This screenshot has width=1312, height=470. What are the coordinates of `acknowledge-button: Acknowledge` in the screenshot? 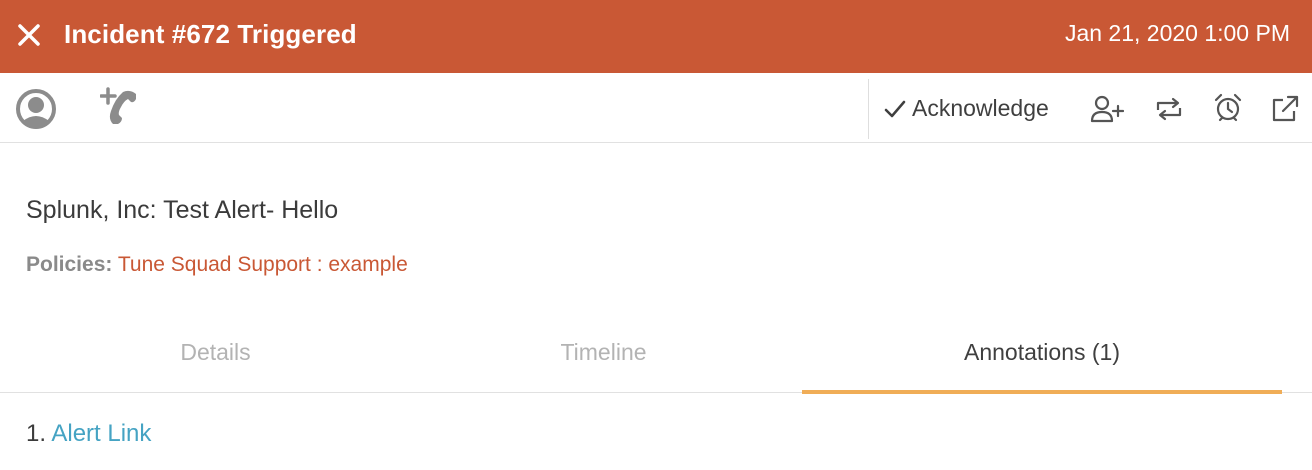 It's located at (966, 108).